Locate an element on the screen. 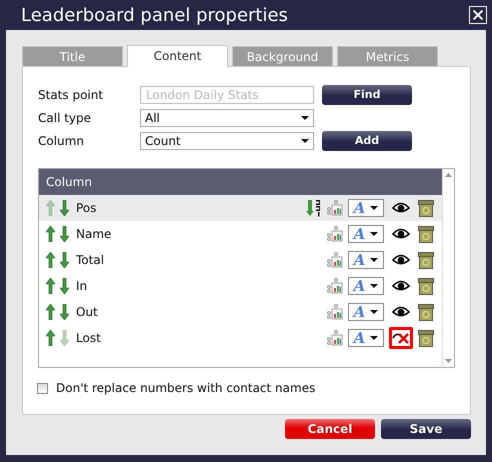 The image size is (492, 462). scroll-down-icon is located at coordinates (448, 361).